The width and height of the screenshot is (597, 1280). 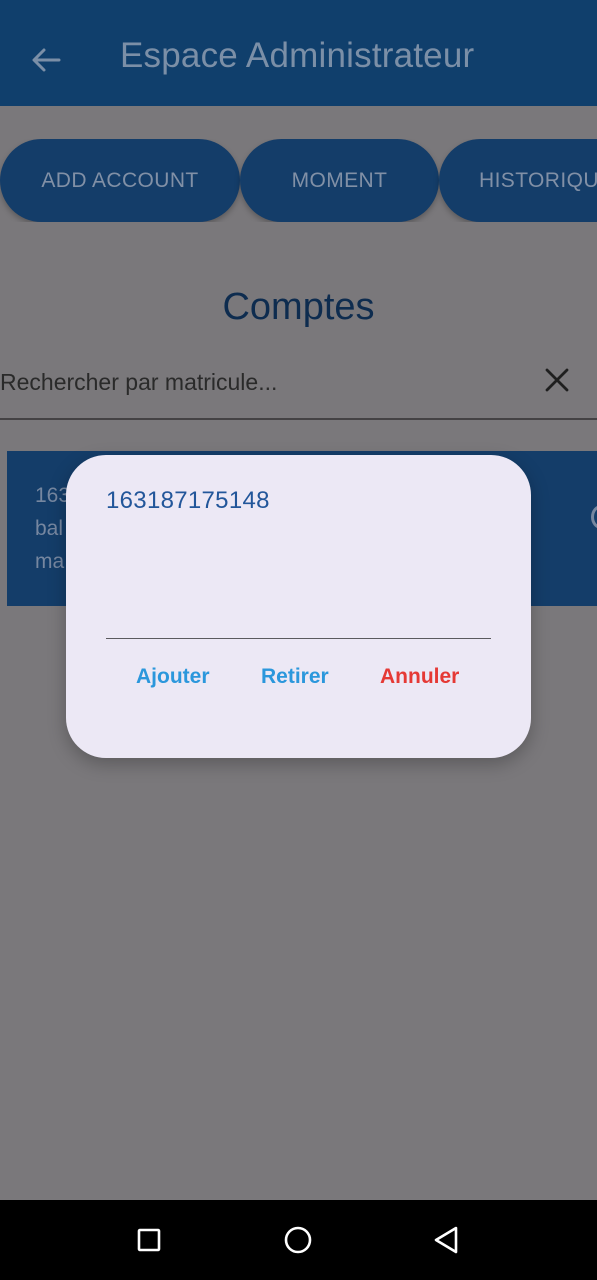 I want to click on section-title: Comptes, so click(x=298, y=307).